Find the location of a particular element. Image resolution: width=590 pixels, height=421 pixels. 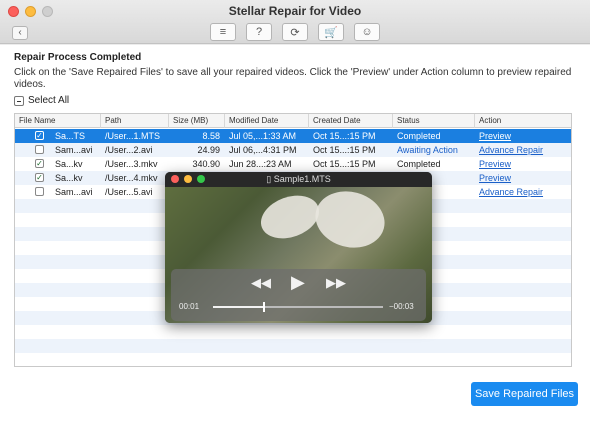

cell-path: /User...3.mkv is located at coordinates (131, 164).